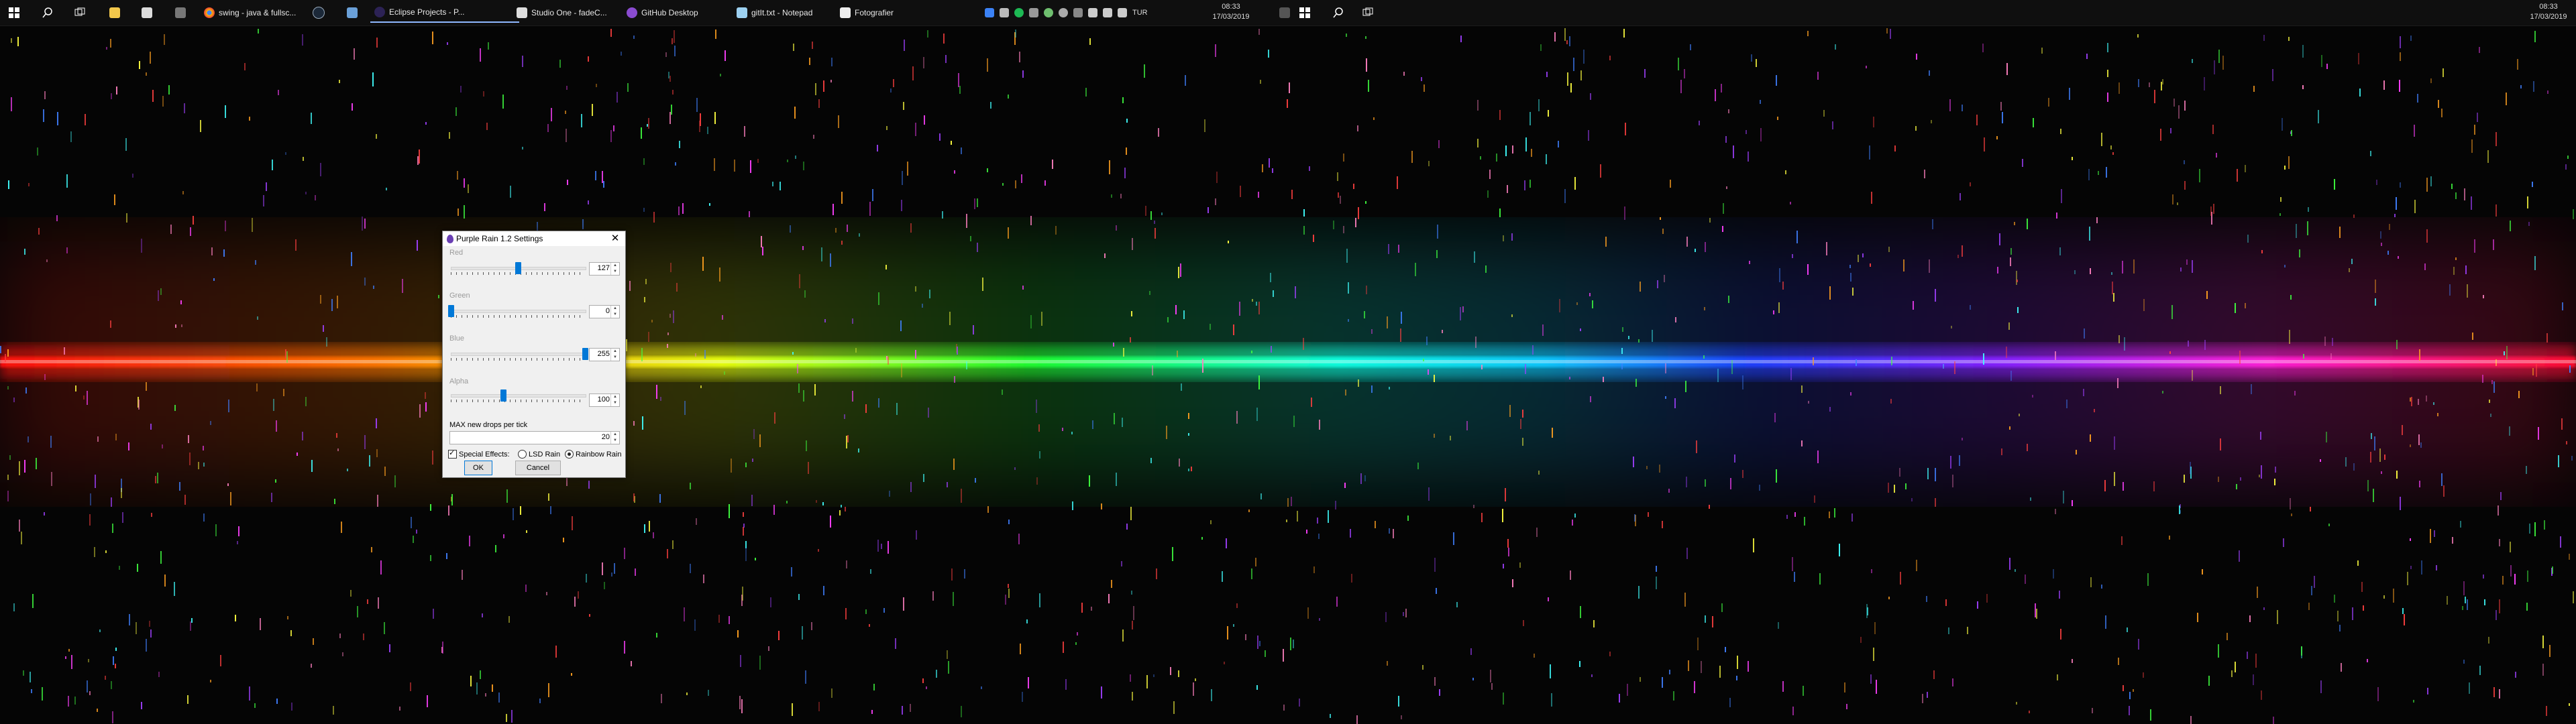 The image size is (2576, 724). What do you see at coordinates (1092, 13) in the screenshot?
I see `battery-icon` at bounding box center [1092, 13].